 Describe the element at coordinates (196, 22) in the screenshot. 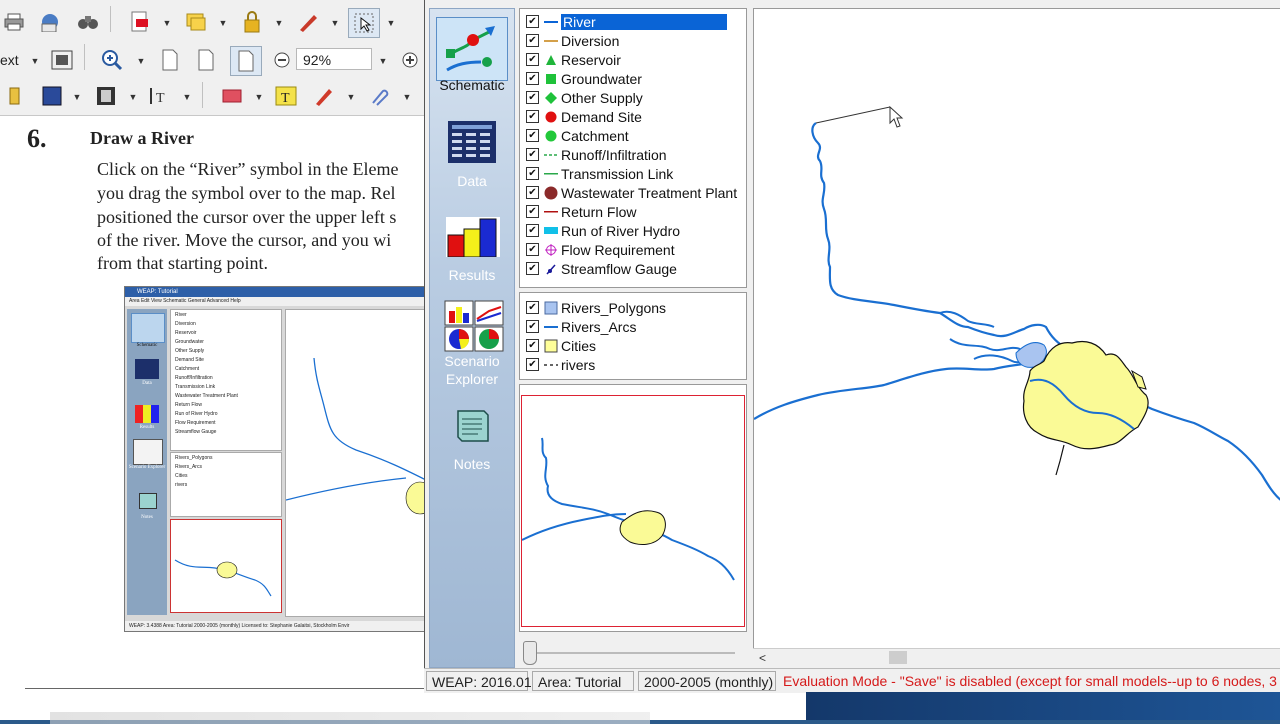

I see `comment-icon` at that location.